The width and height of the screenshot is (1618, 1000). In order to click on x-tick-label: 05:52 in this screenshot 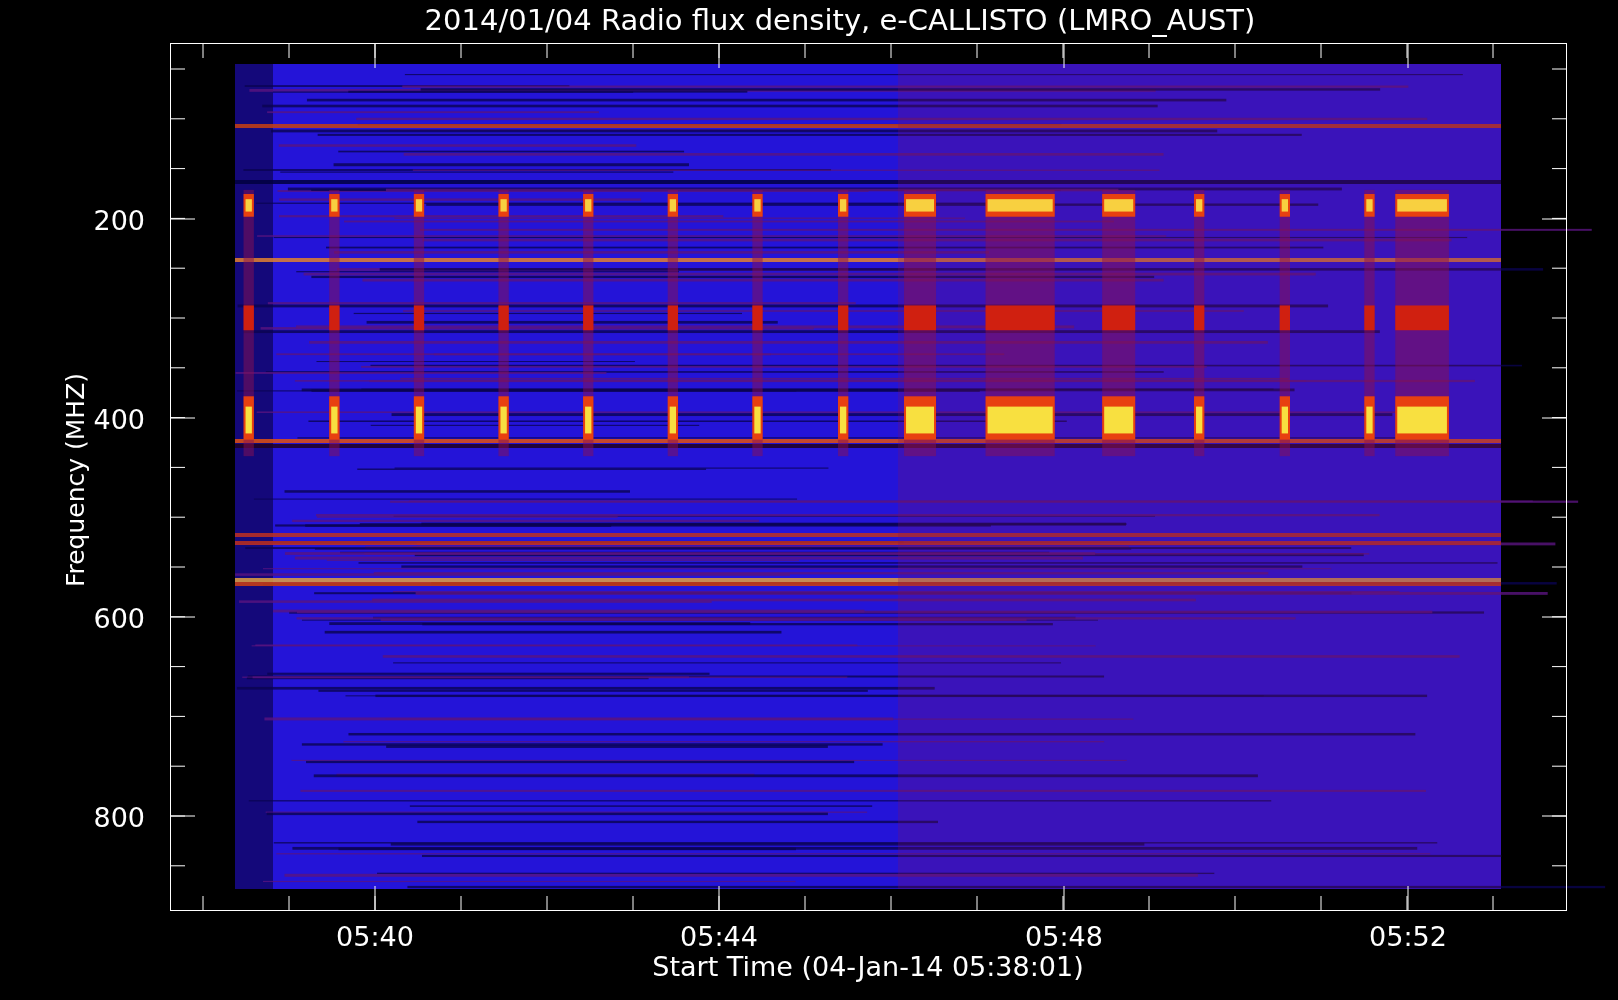, I will do `click(1408, 936)`.